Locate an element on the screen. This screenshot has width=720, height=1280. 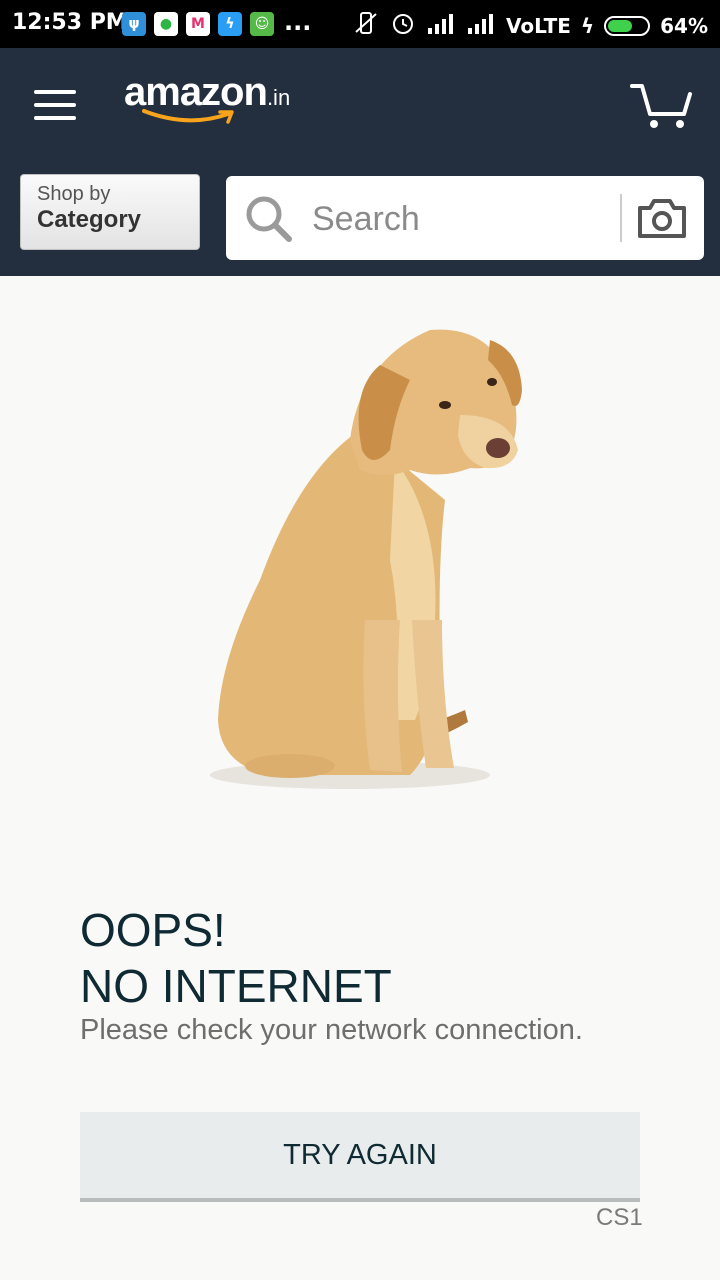
logo-suffix: .in is located at coordinates (278, 97).